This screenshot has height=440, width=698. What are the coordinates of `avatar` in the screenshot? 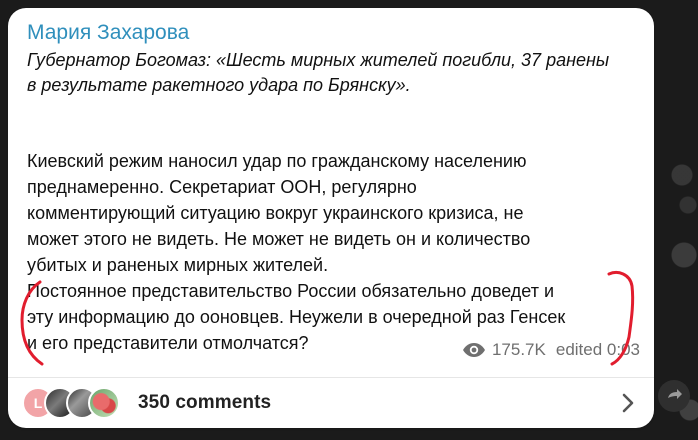 It's located at (104, 403).